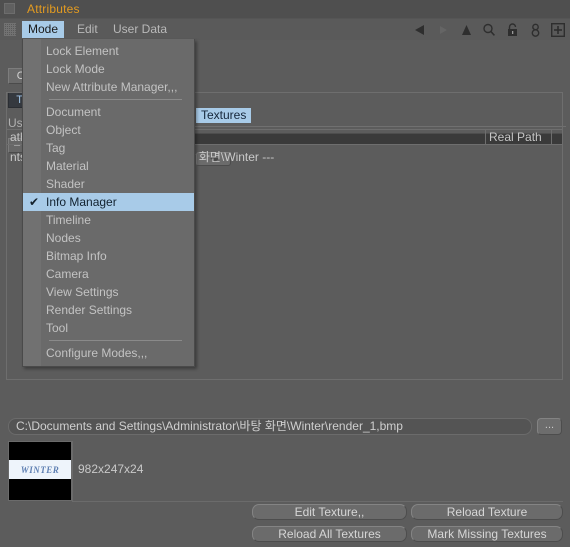 The image size is (570, 547). What do you see at coordinates (108, 220) in the screenshot?
I see `menu-option-timeline: Timeline` at bounding box center [108, 220].